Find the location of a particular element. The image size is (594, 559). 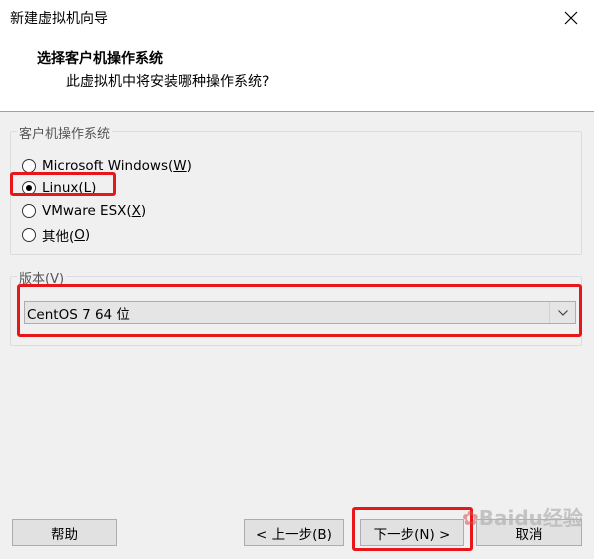

dropdown-arrow is located at coordinates (562, 312).